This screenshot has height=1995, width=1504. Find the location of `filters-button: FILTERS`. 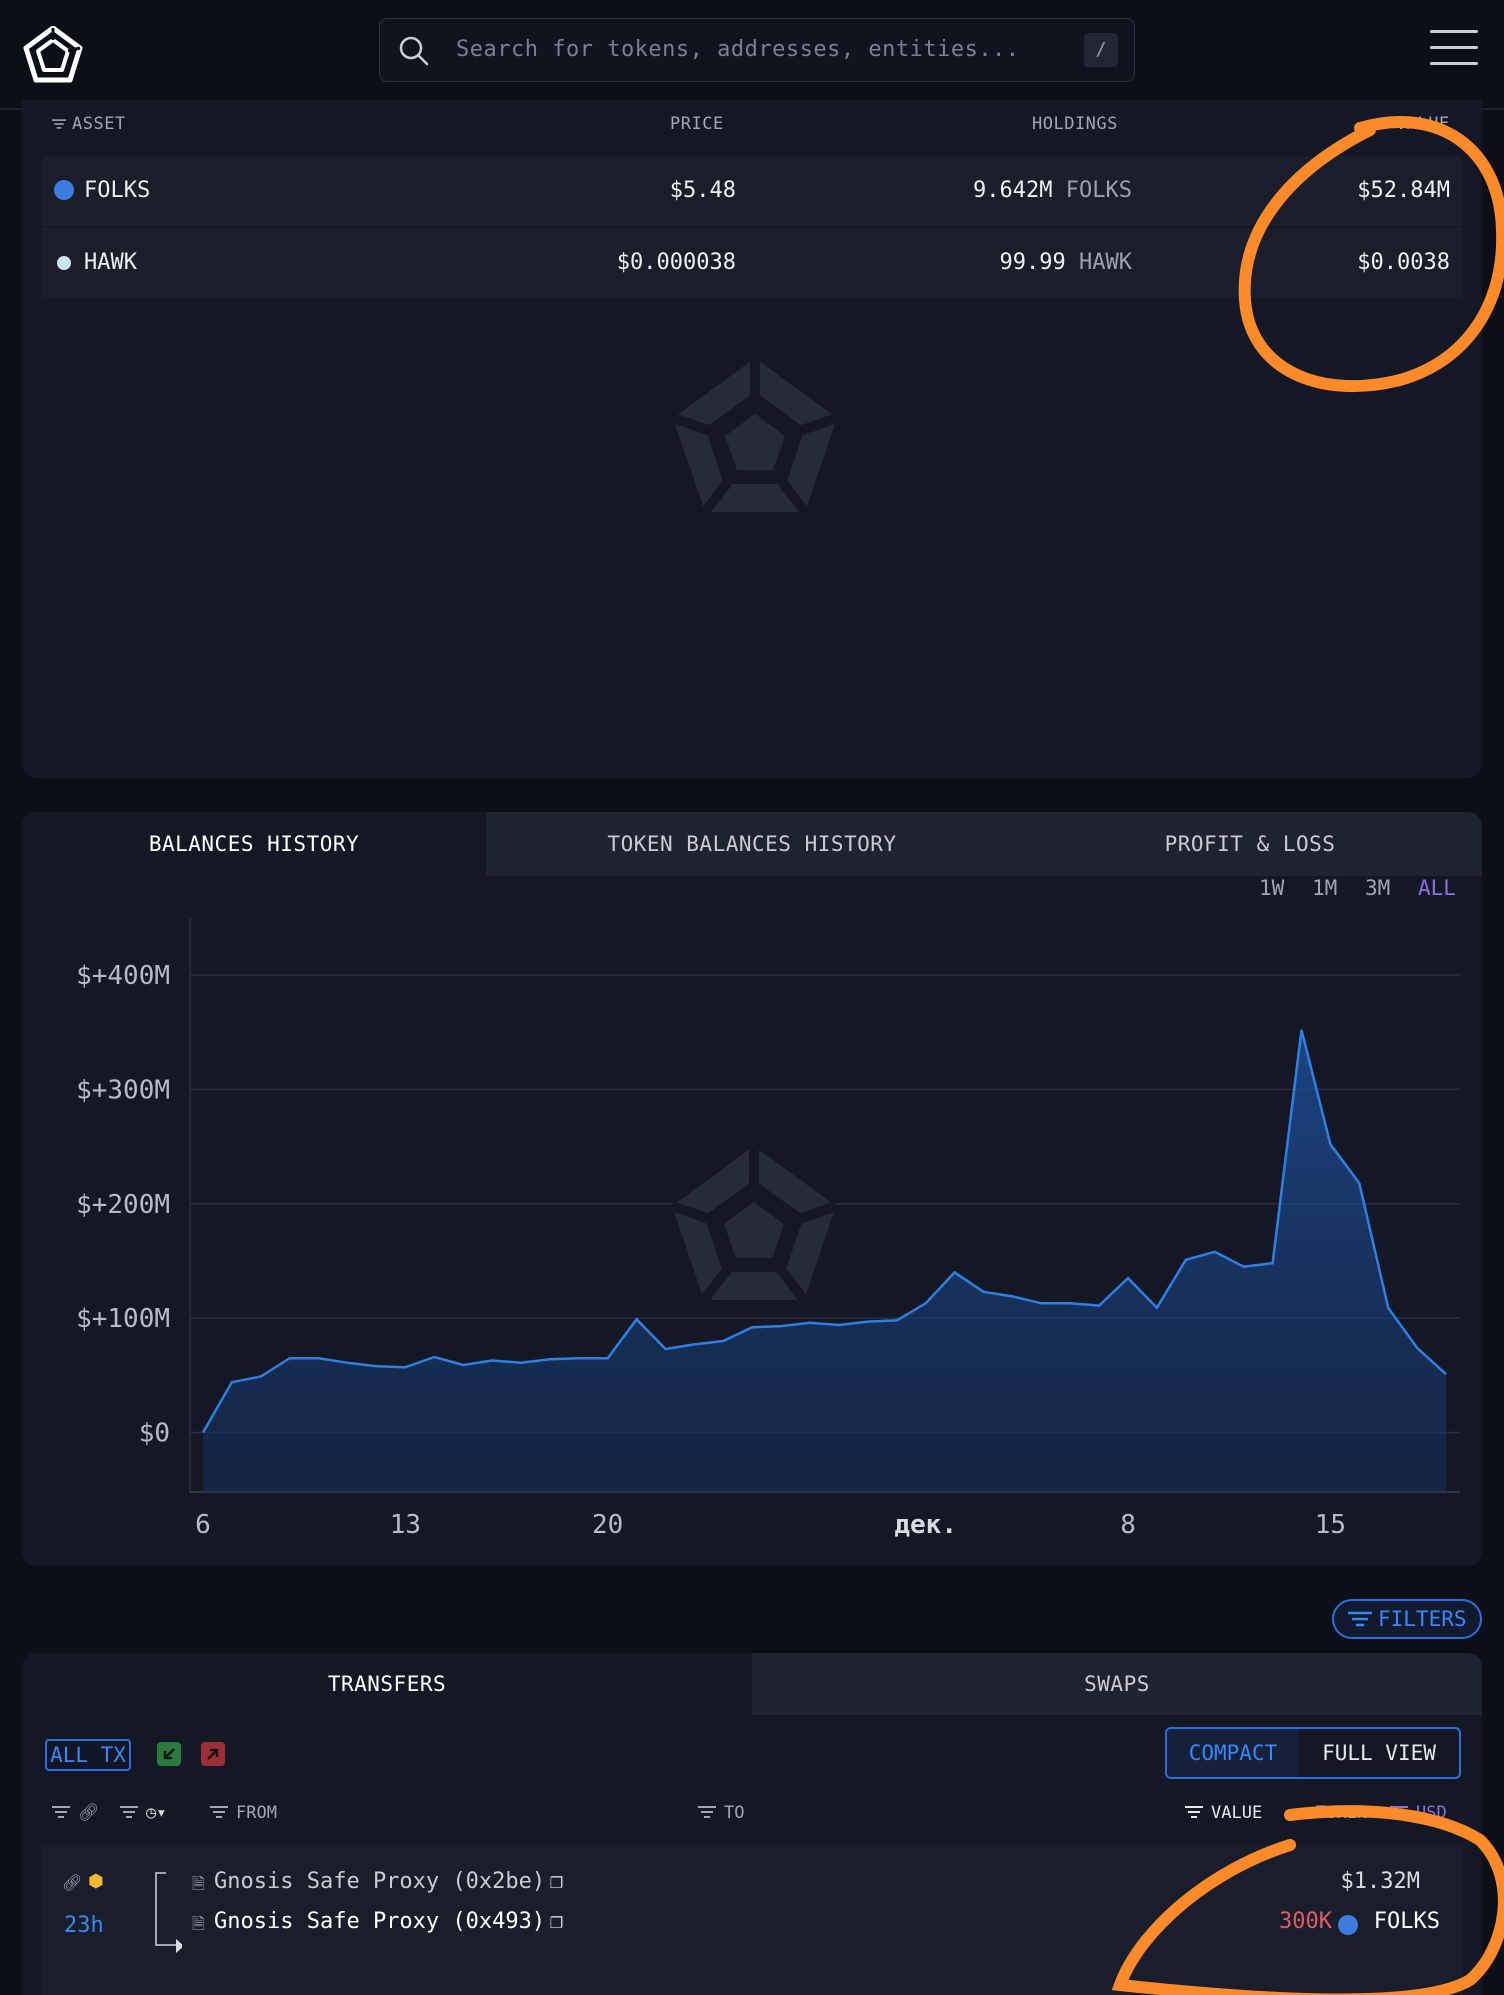

filters-button: FILTERS is located at coordinates (1407, 1619).